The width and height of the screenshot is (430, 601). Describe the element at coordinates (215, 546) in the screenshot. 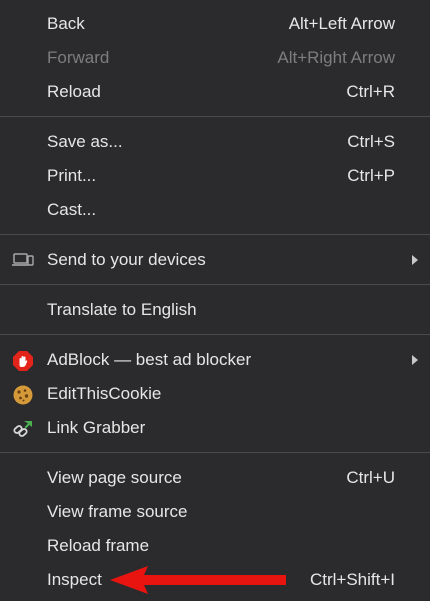

I see `menu-item-reload-frame: Reload frame` at that location.